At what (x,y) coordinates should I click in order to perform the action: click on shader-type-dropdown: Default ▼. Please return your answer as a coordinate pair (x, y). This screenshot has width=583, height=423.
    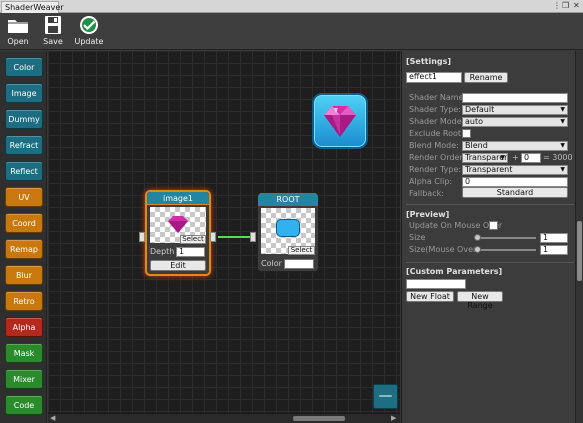
    Looking at the image, I should click on (515, 110).